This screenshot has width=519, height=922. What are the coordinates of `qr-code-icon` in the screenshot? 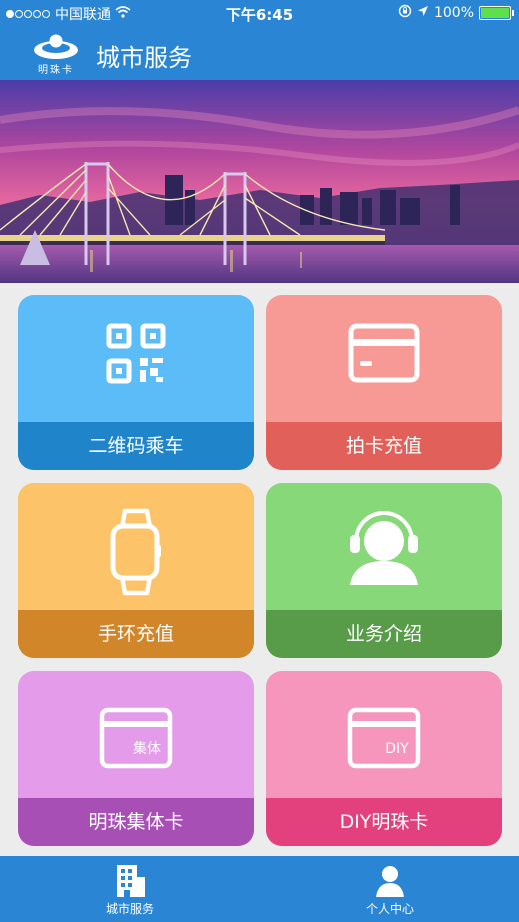 It's located at (136, 353).